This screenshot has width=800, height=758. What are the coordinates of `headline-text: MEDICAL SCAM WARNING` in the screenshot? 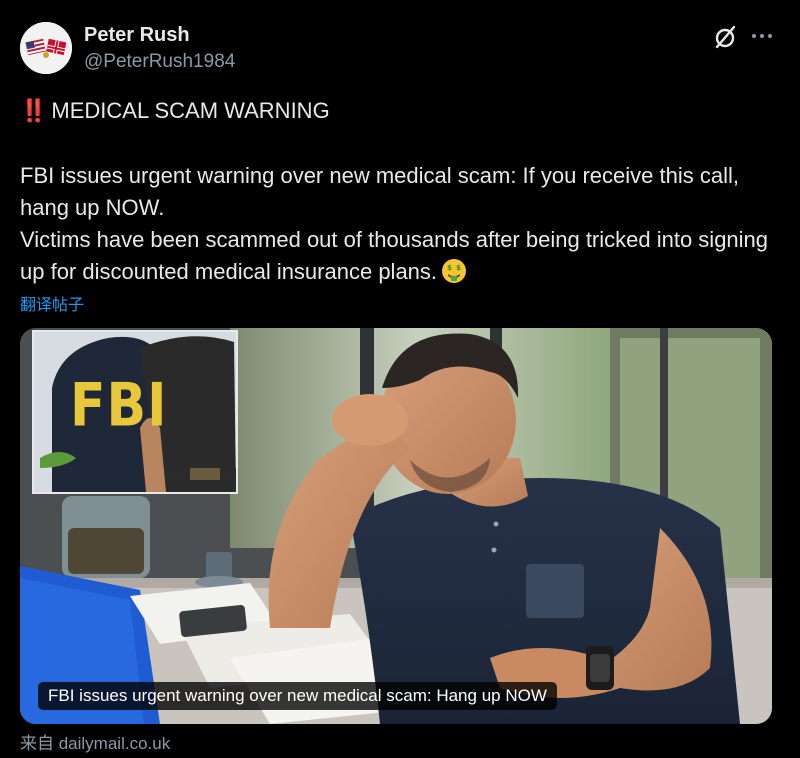 It's located at (190, 110).